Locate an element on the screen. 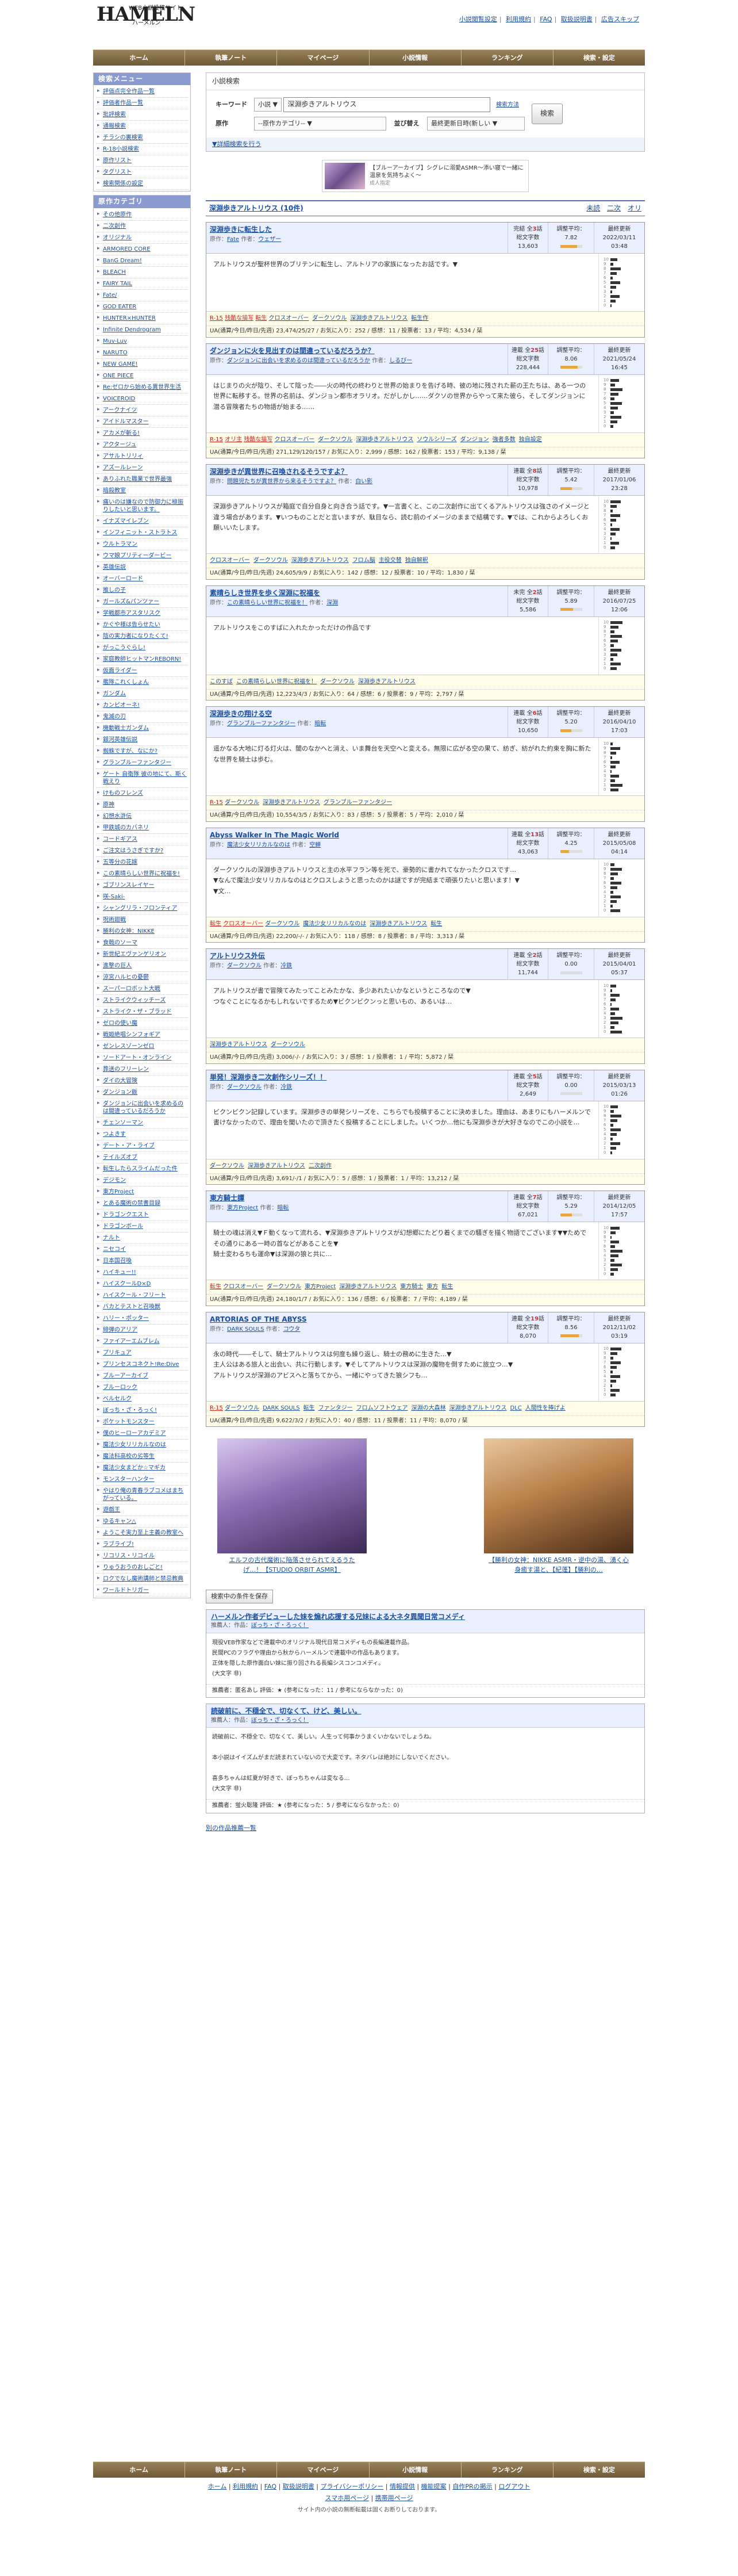 Image resolution: width=738 pixels, height=2576 pixels. sidebar-category-item: 学戦都市アスタリスク is located at coordinates (142, 613).